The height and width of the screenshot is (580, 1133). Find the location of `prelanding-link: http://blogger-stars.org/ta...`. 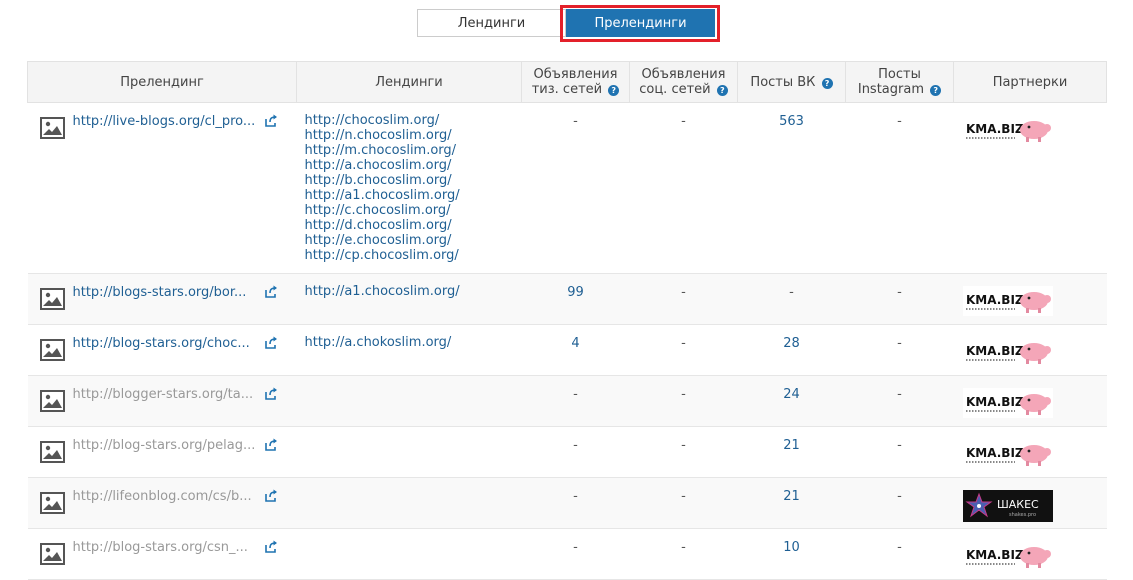

prelanding-link: http://blogger-stars.org/ta... is located at coordinates (165, 394).